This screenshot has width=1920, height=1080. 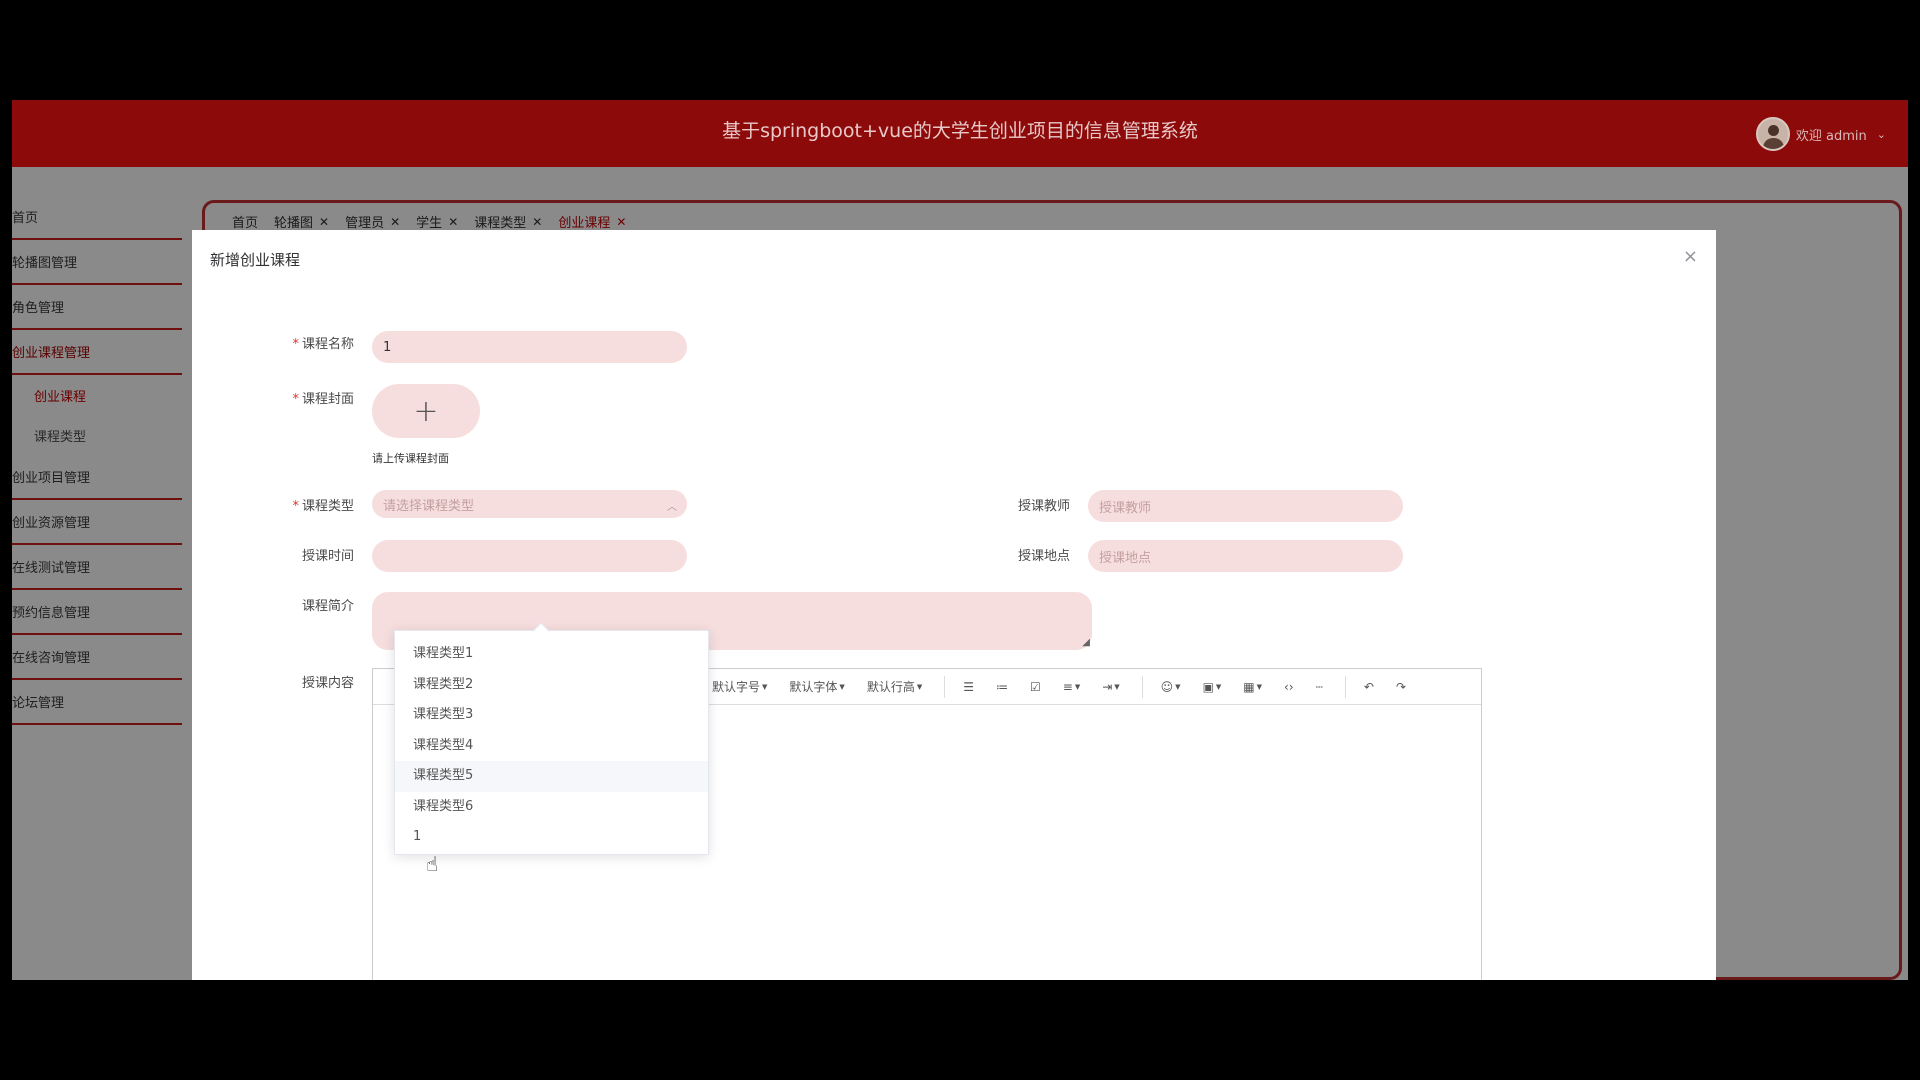 I want to click on course-time-label: 授课时间, so click(x=327, y=556).